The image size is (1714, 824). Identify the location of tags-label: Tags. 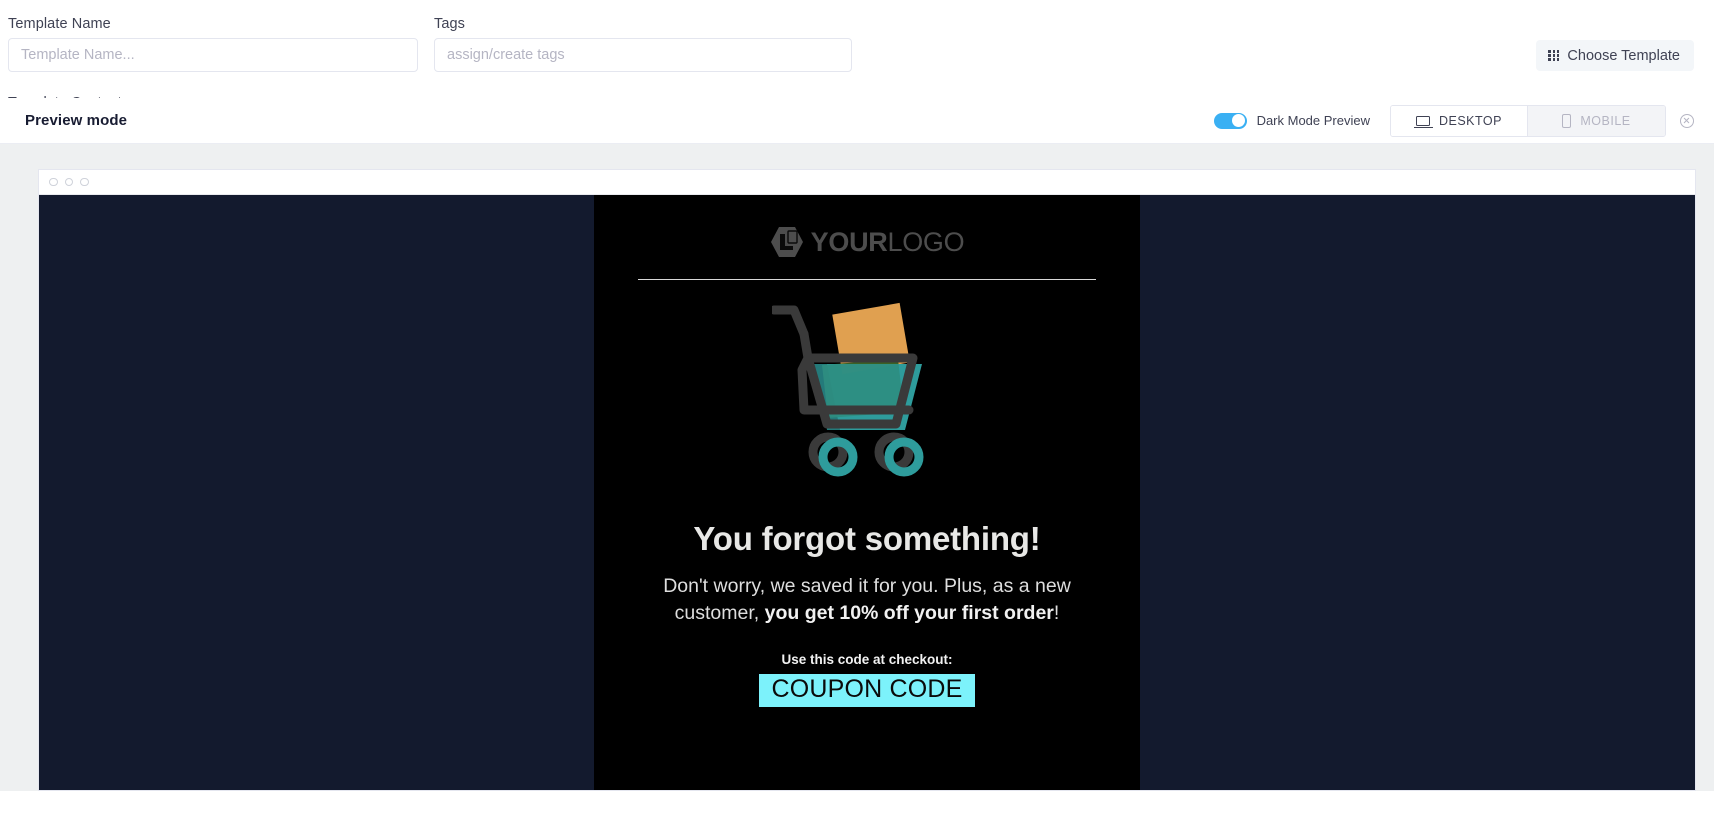
(450, 24).